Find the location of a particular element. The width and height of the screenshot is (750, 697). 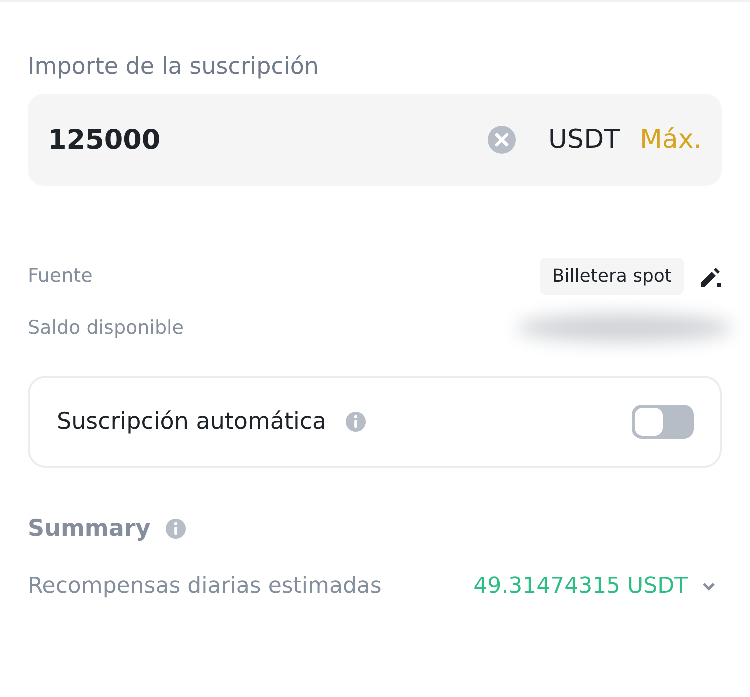

chevron-down-icon is located at coordinates (709, 587).